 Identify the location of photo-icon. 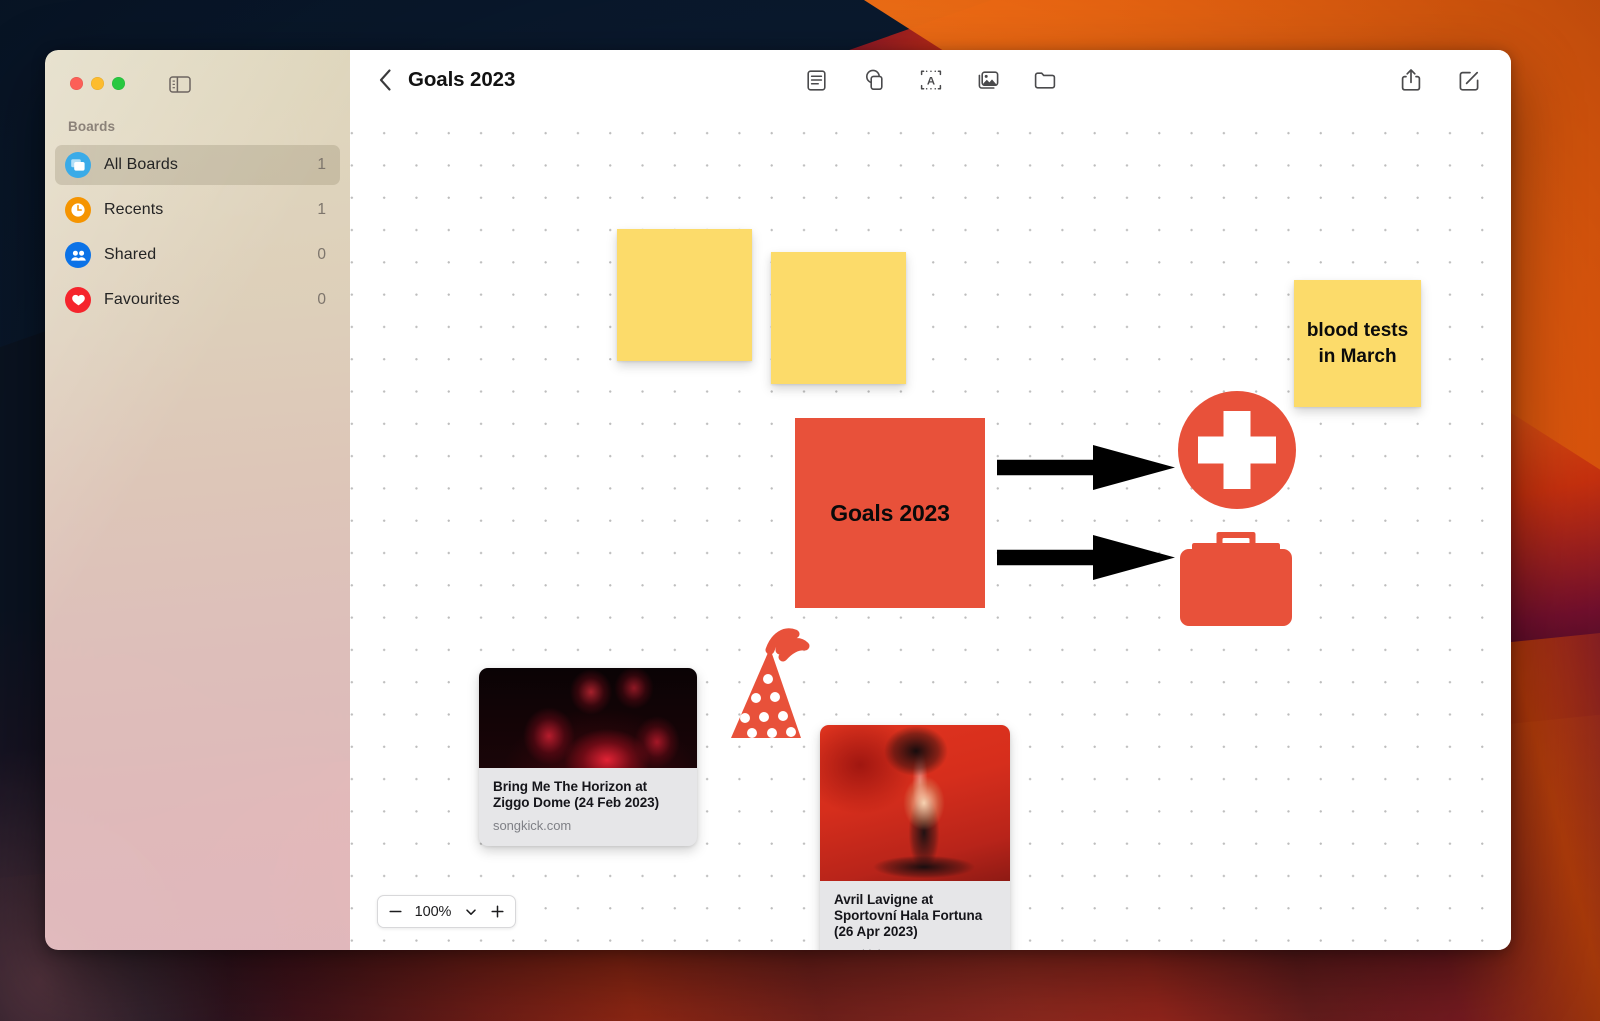
(988, 80).